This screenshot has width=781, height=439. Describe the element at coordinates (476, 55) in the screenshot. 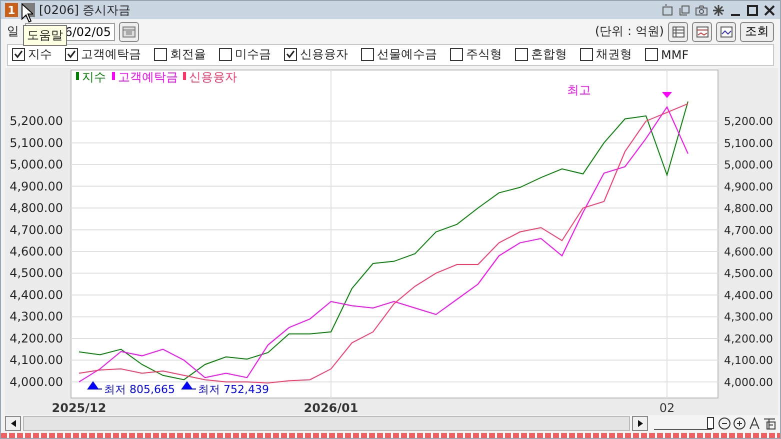

I see `checkbox-option: 주식형` at that location.